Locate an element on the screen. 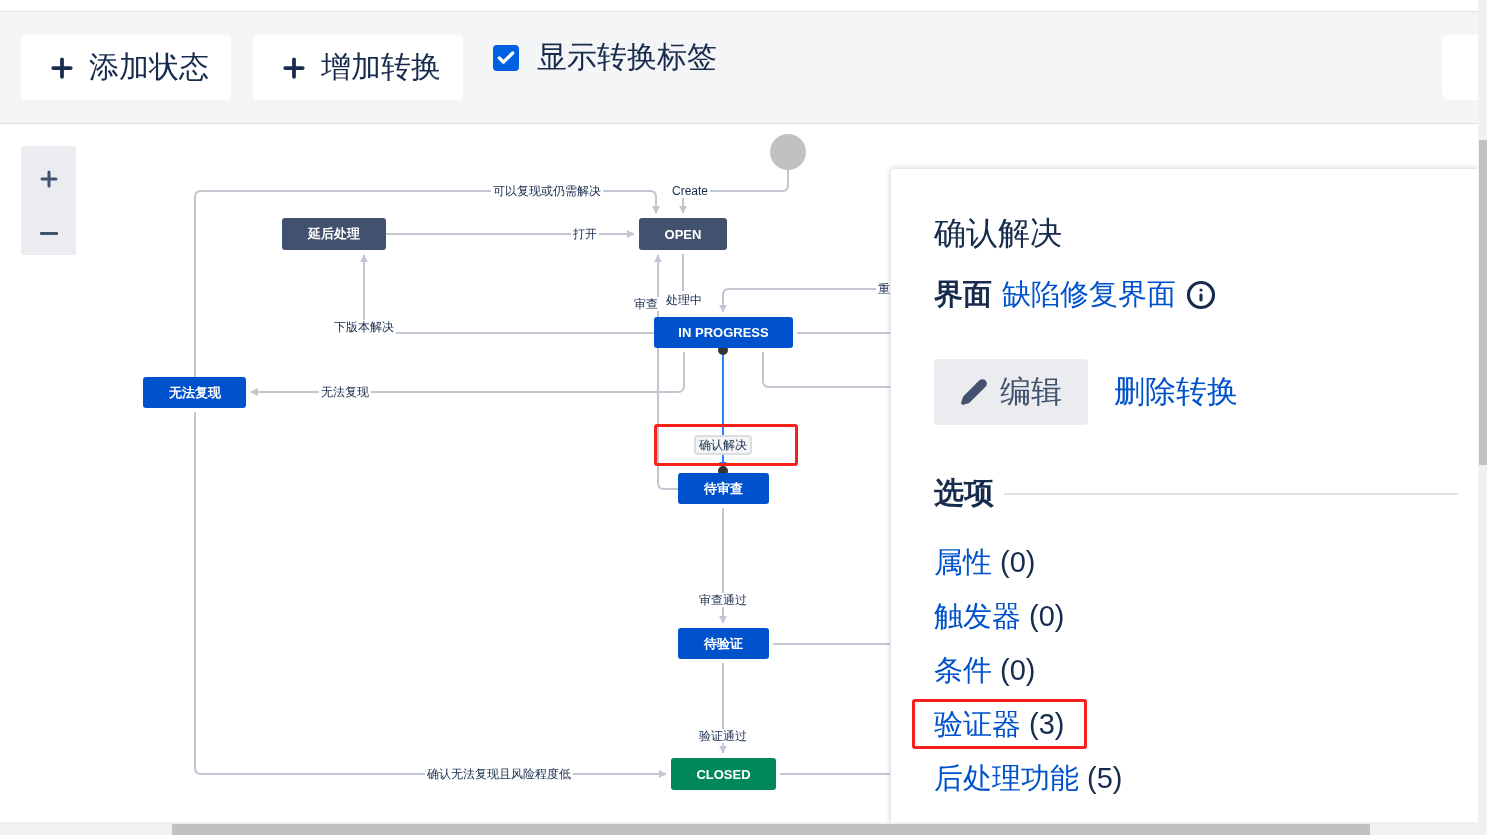  option-link: 触发器 (0) is located at coordinates (999, 616).